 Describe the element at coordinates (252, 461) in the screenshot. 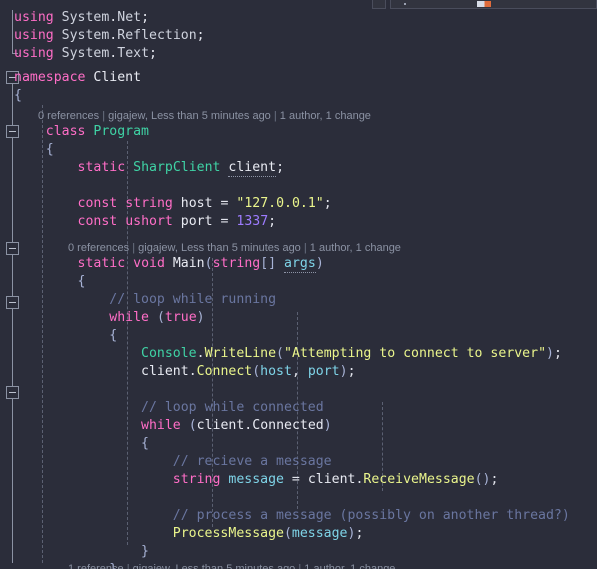

I see `code-line-25: // recieve a message` at that location.